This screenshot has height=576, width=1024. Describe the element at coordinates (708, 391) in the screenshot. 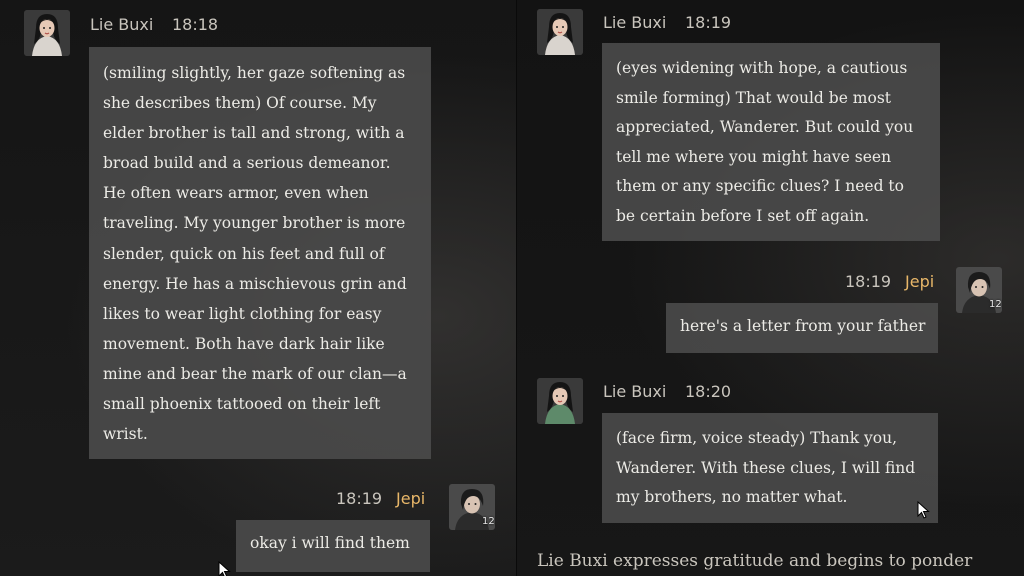

I see `message-time: 18:20` at that location.